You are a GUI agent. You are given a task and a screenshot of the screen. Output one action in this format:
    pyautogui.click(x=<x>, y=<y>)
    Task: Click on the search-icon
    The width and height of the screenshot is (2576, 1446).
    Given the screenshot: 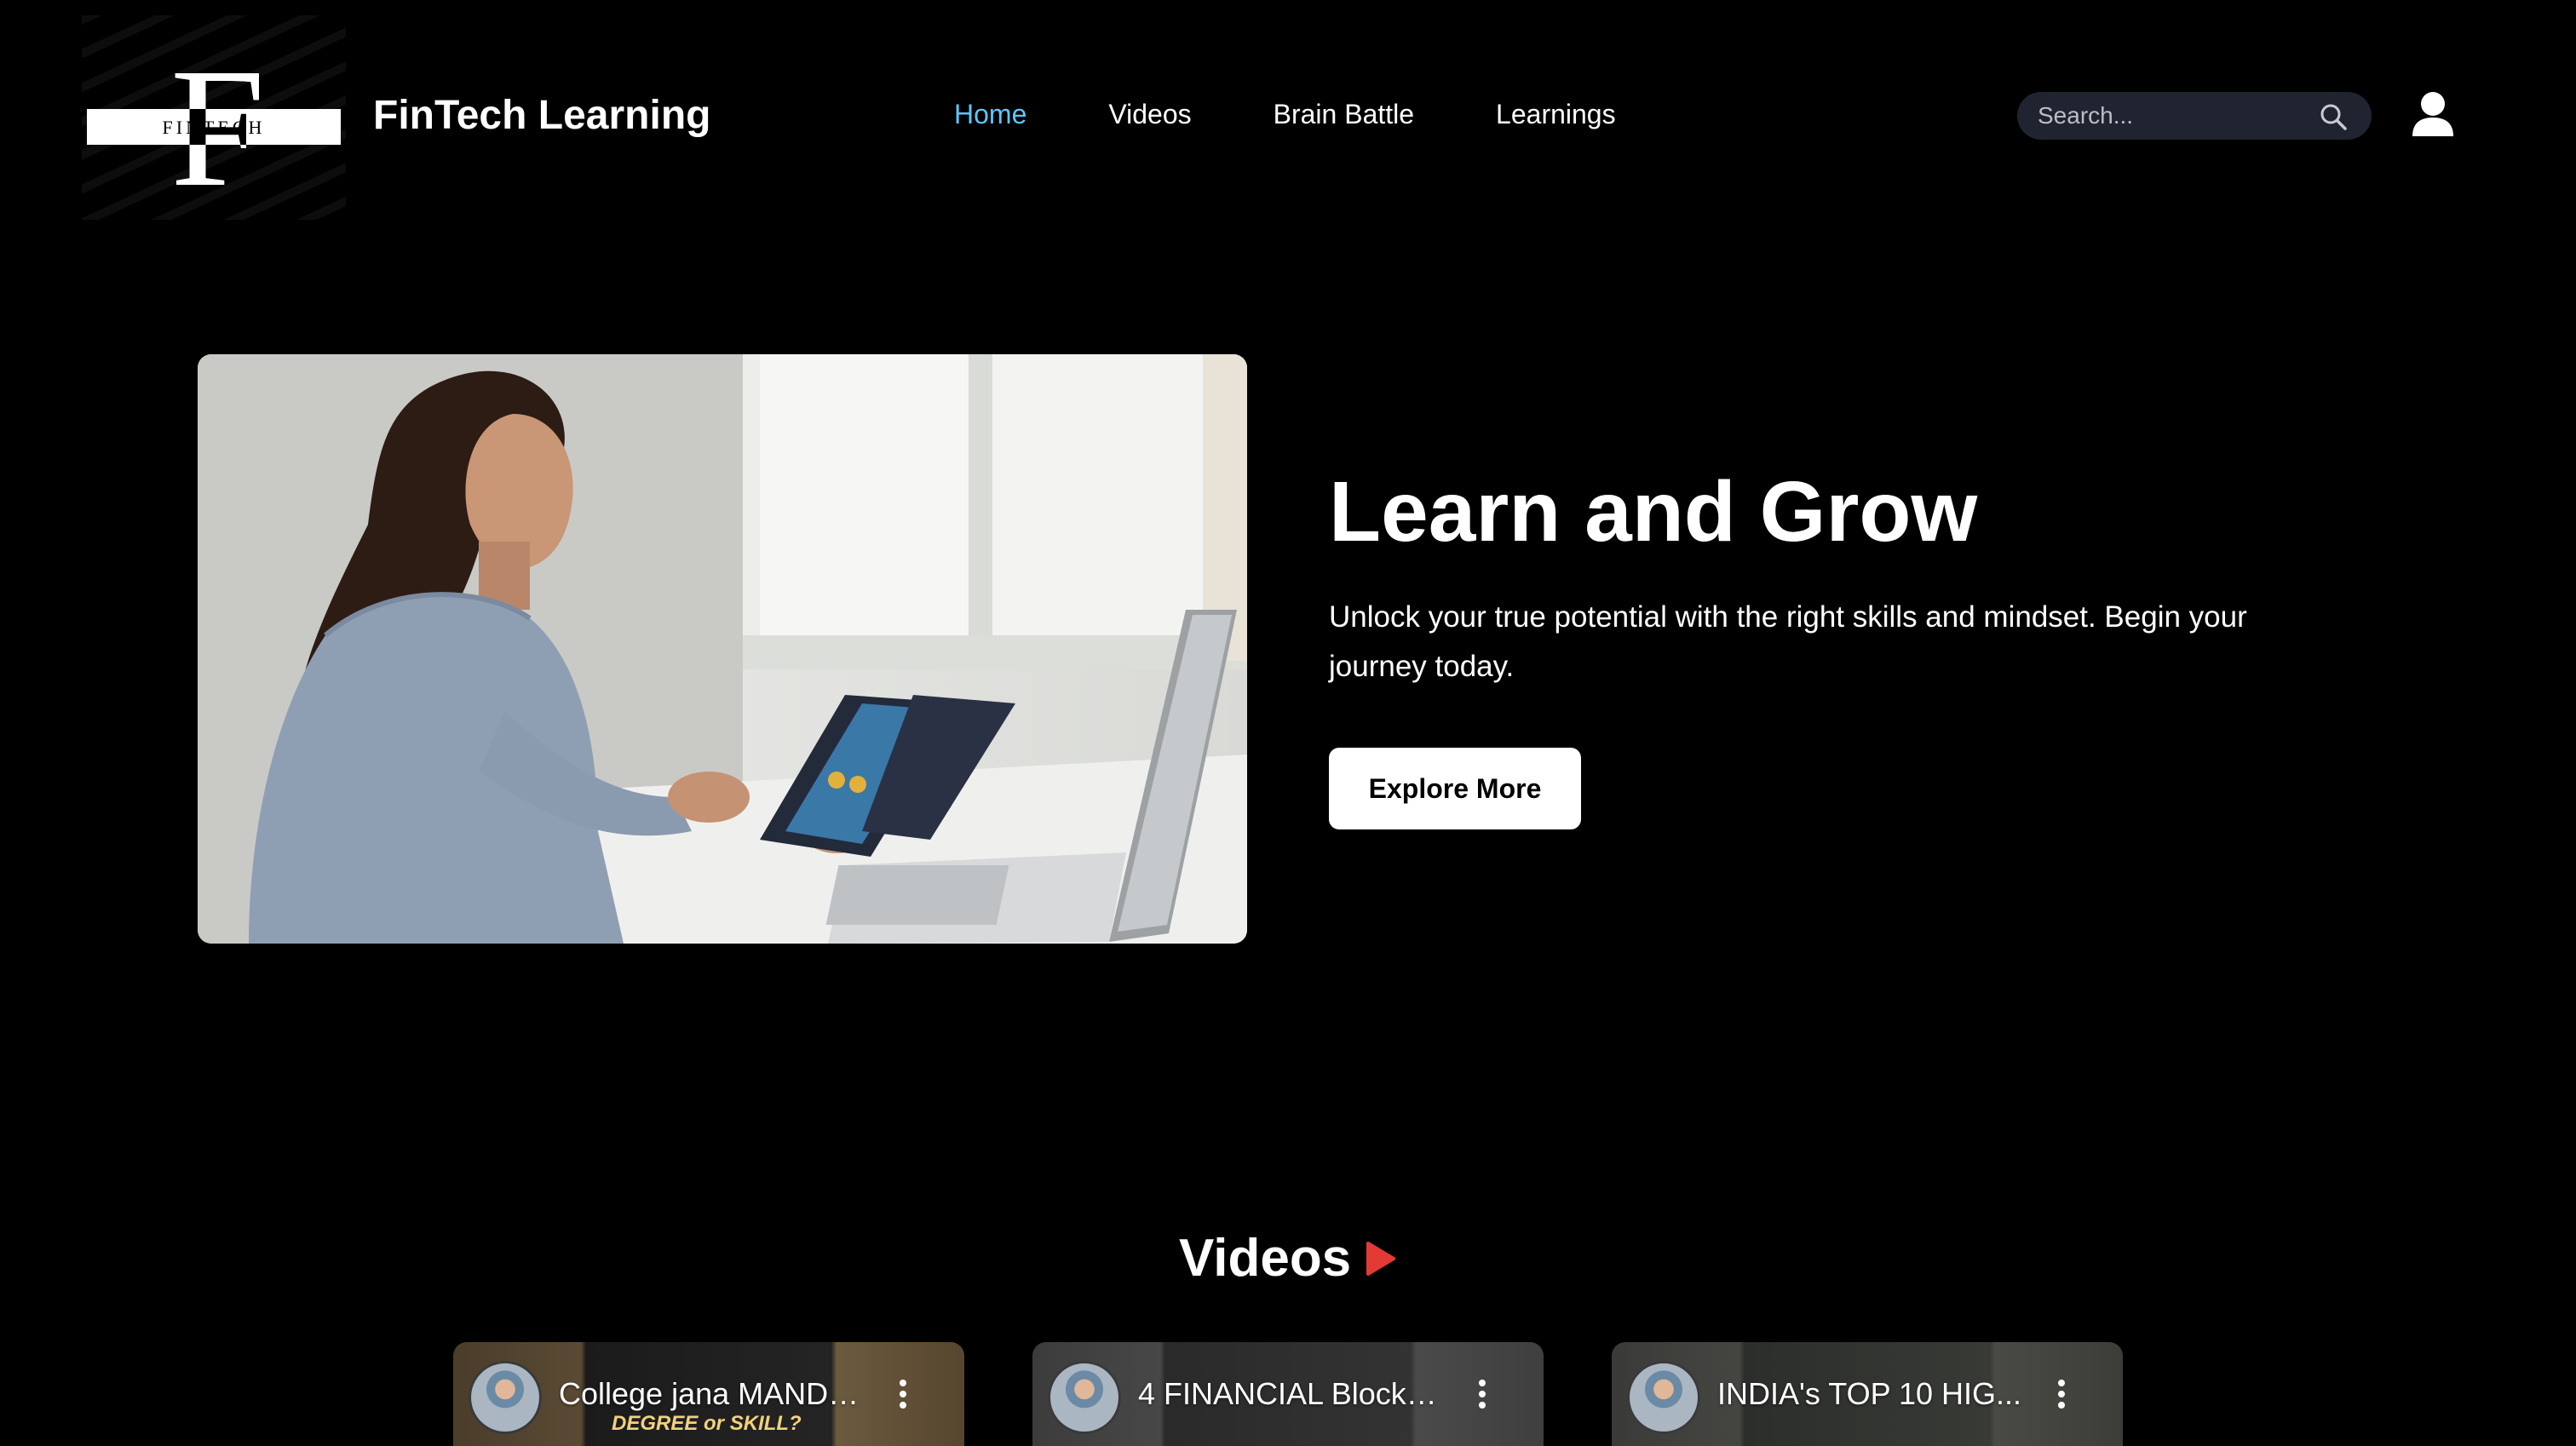 What is the action you would take?
    pyautogui.click(x=2333, y=116)
    